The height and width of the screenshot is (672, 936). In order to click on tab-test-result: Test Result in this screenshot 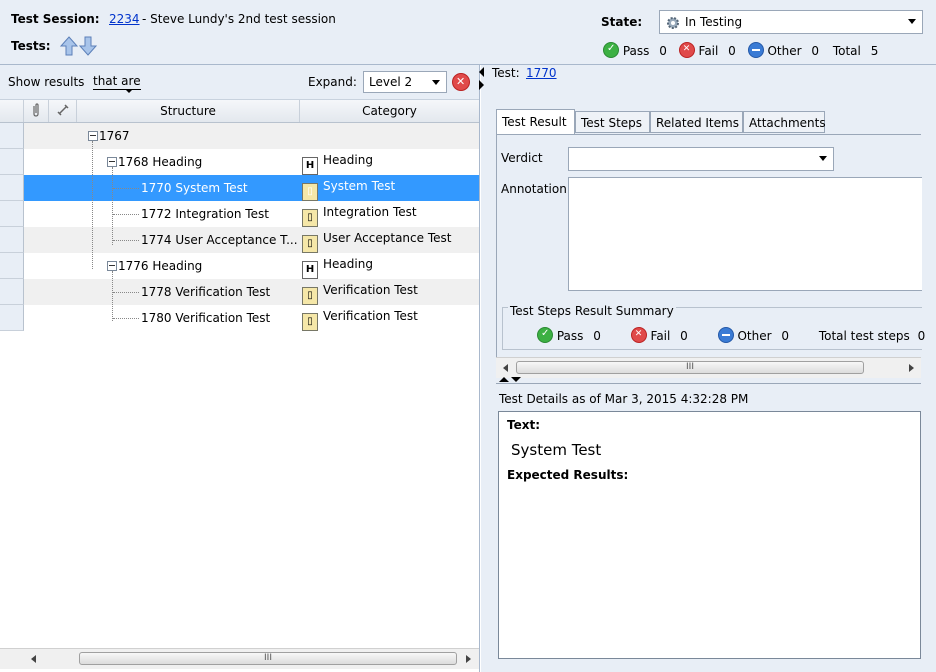, I will do `click(535, 121)`.